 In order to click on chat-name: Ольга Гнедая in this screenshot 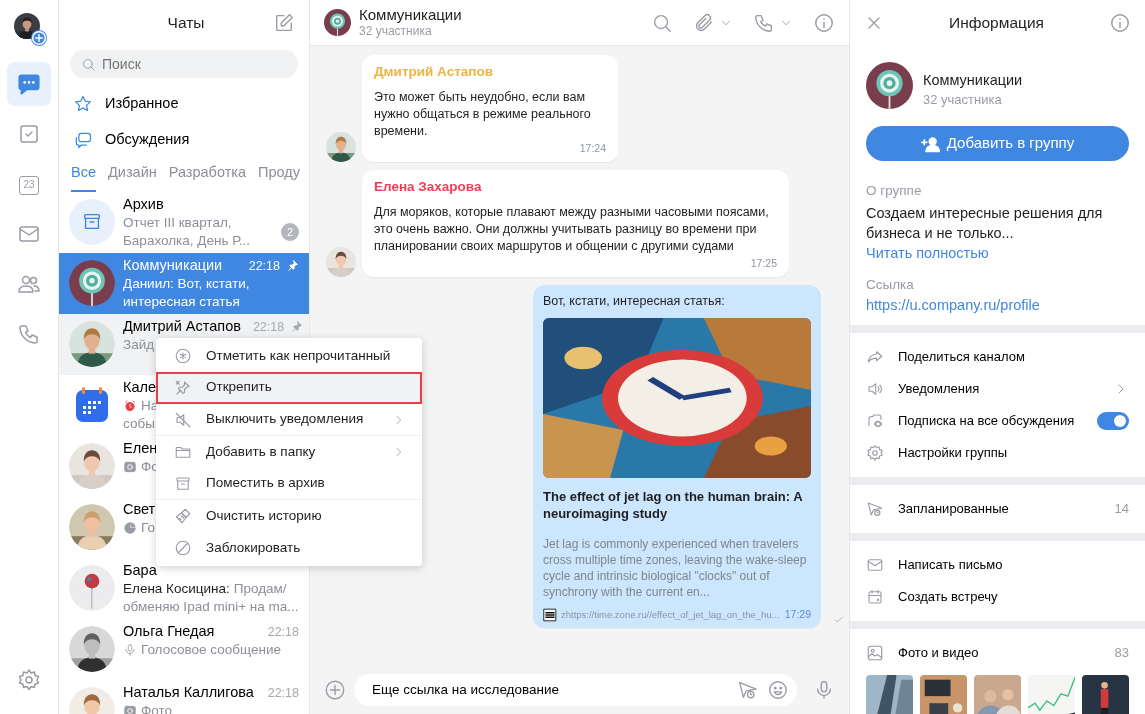, I will do `click(169, 630)`.